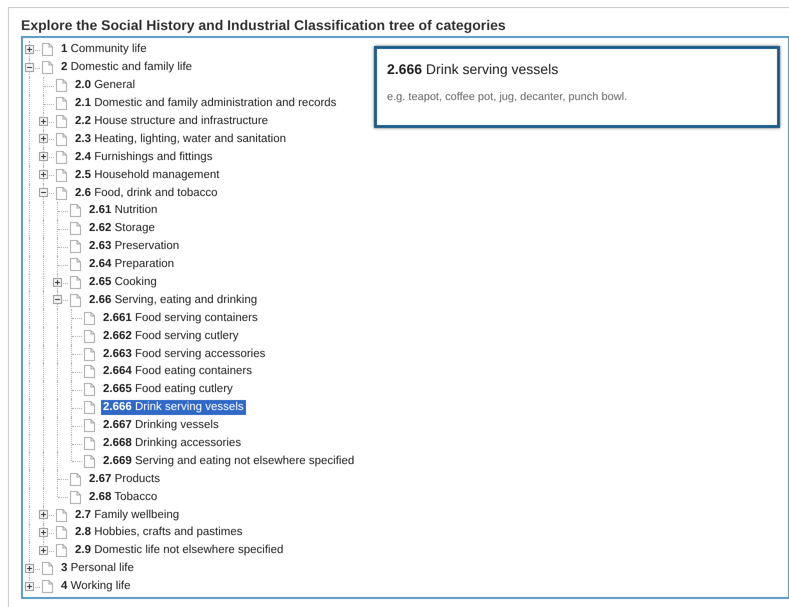 This screenshot has height=607, width=789. Describe the element at coordinates (177, 372) in the screenshot. I see `tree-item: 2.664 Food eating containers` at that location.